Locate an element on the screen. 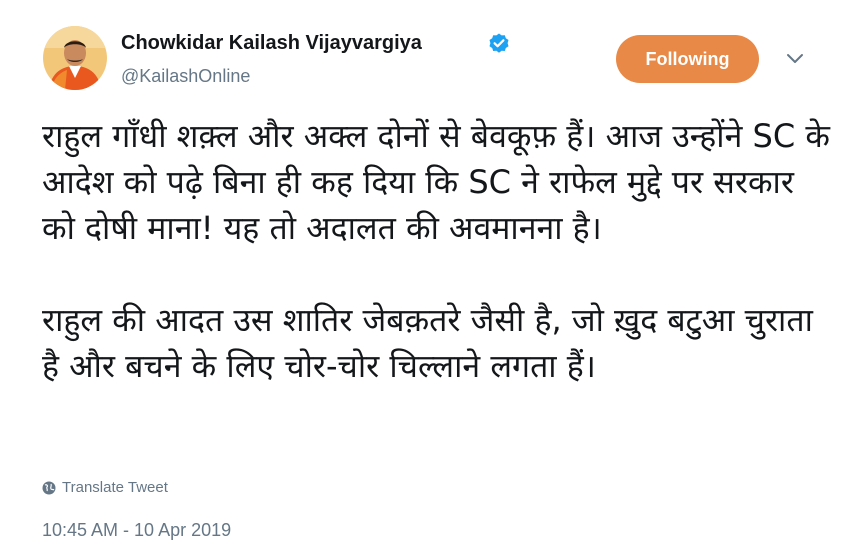  avatar is located at coordinates (75, 58).